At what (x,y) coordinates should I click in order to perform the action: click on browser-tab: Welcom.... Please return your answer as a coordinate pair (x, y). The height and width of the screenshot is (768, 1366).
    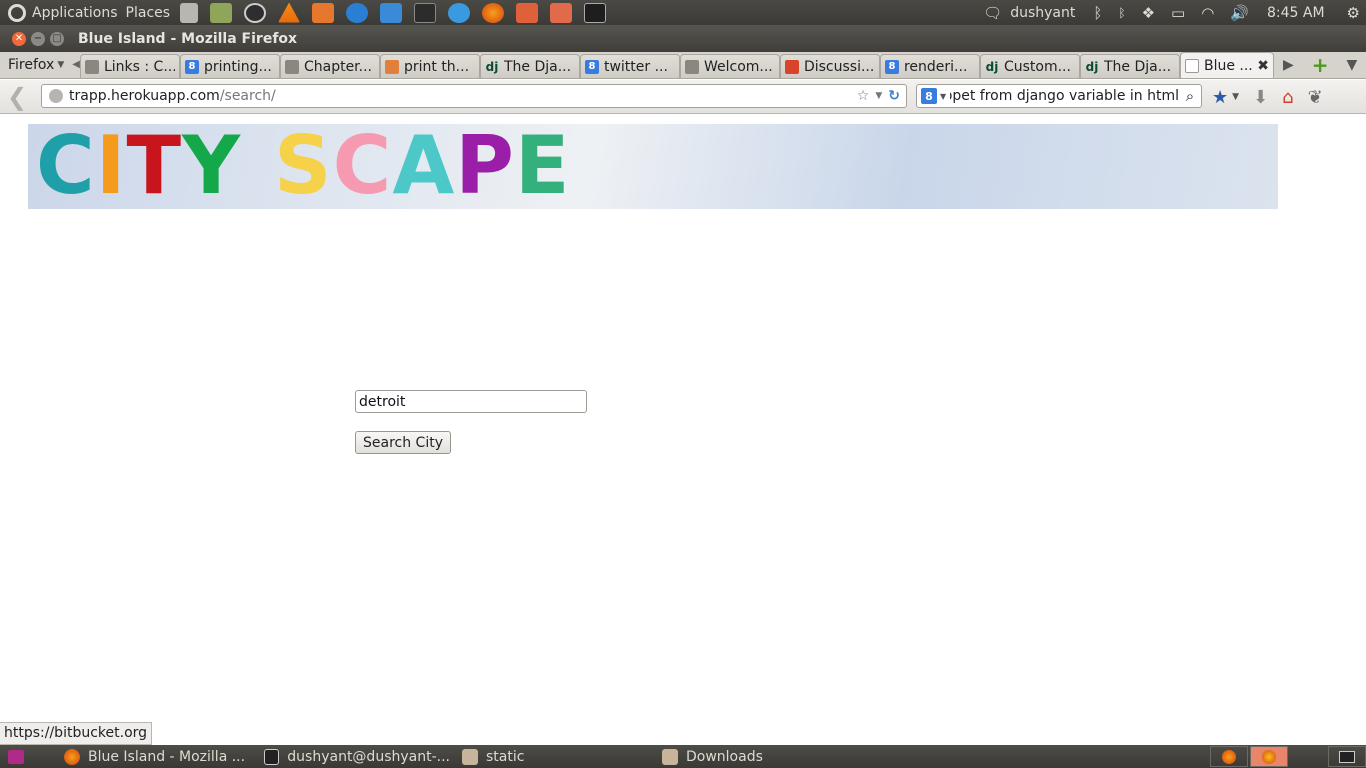
    Looking at the image, I should click on (729, 66).